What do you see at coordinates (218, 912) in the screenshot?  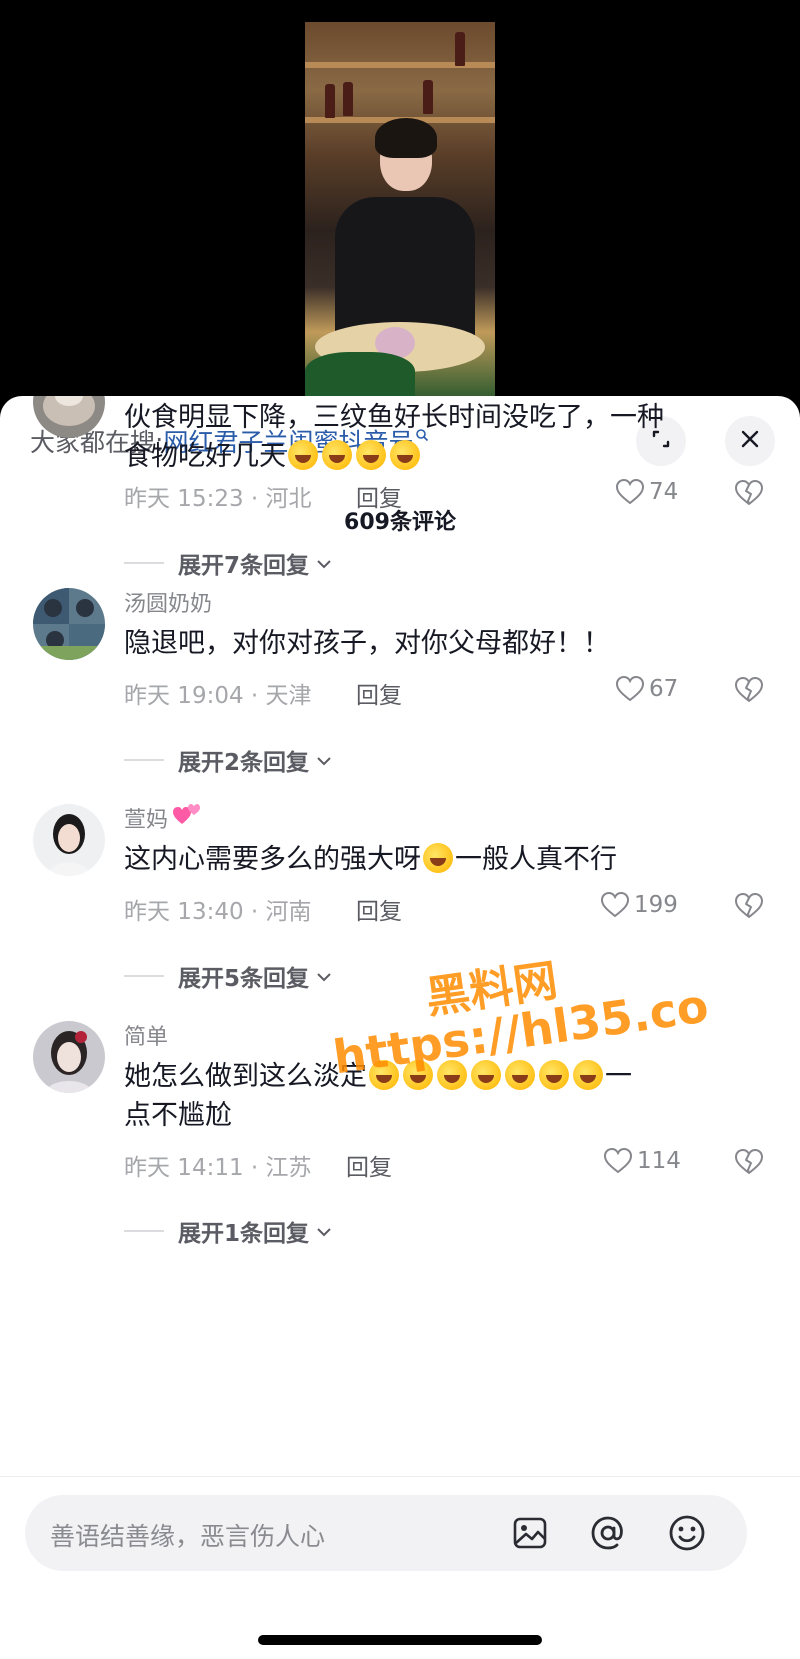 I see `comment-meta: 昨天 13:40 · 河南` at bounding box center [218, 912].